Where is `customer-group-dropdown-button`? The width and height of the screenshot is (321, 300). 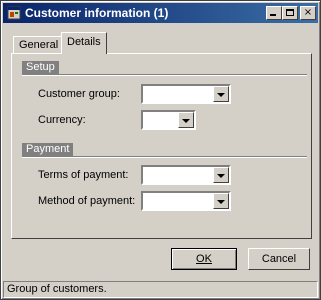 customer-group-dropdown-button is located at coordinates (221, 94).